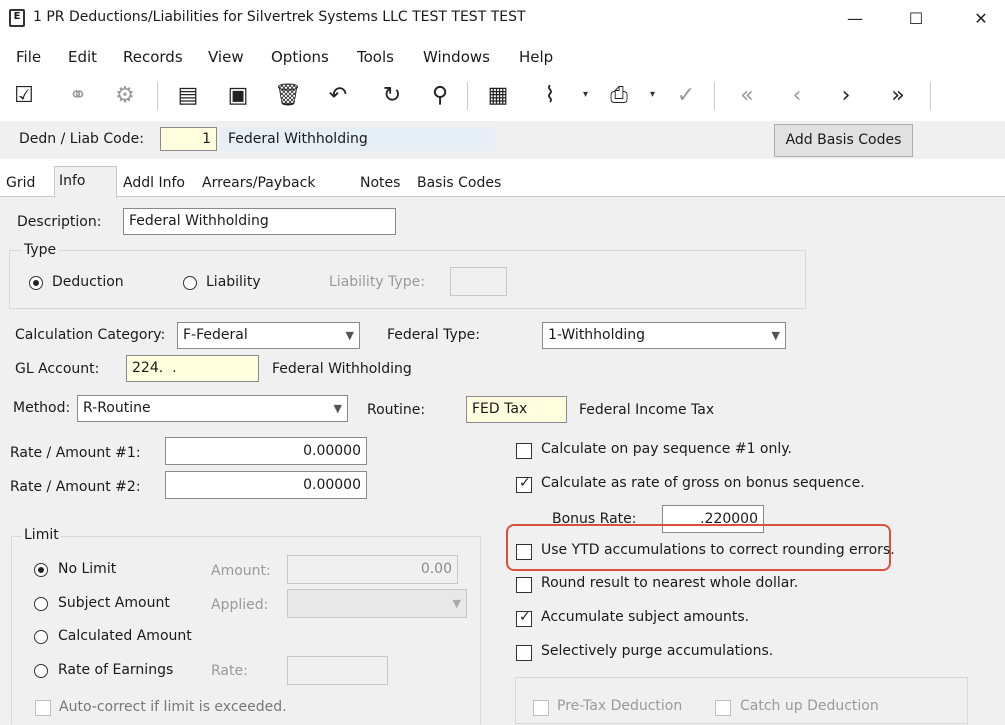 Image resolution: width=1005 pixels, height=725 pixels. Describe the element at coordinates (846, 96) in the screenshot. I see `next-record-icon: ›` at that location.